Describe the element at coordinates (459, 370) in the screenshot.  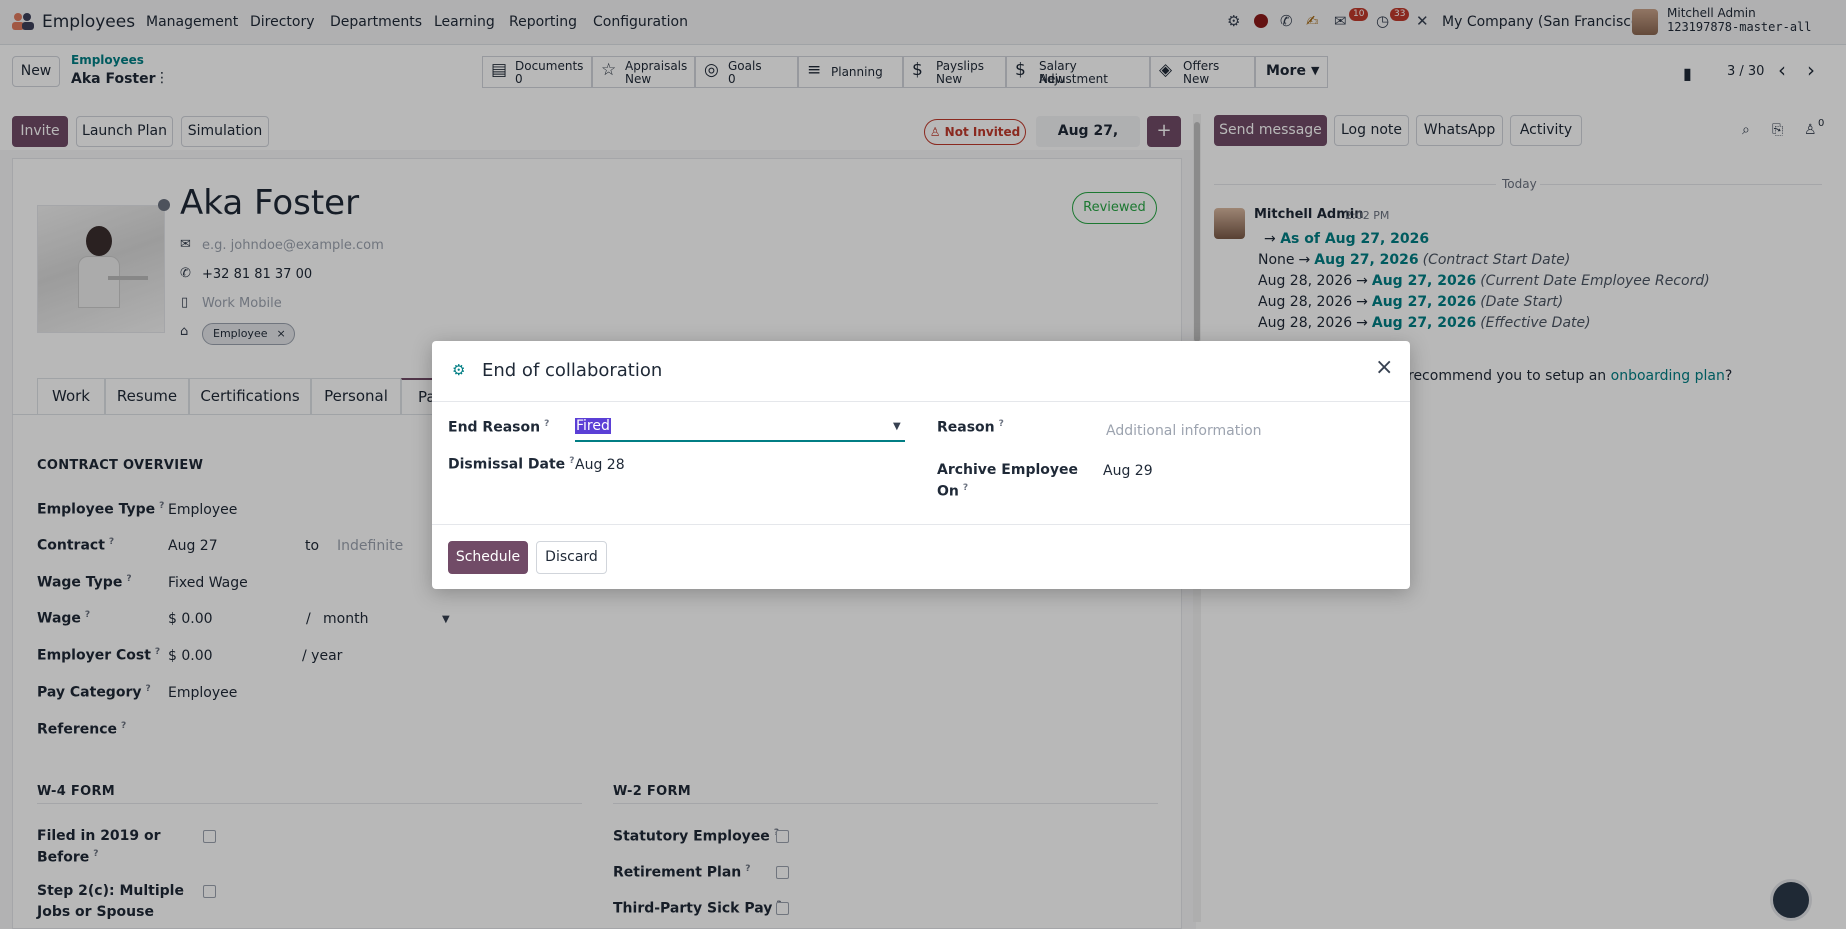
I see `gear-icon: ⚙` at that location.